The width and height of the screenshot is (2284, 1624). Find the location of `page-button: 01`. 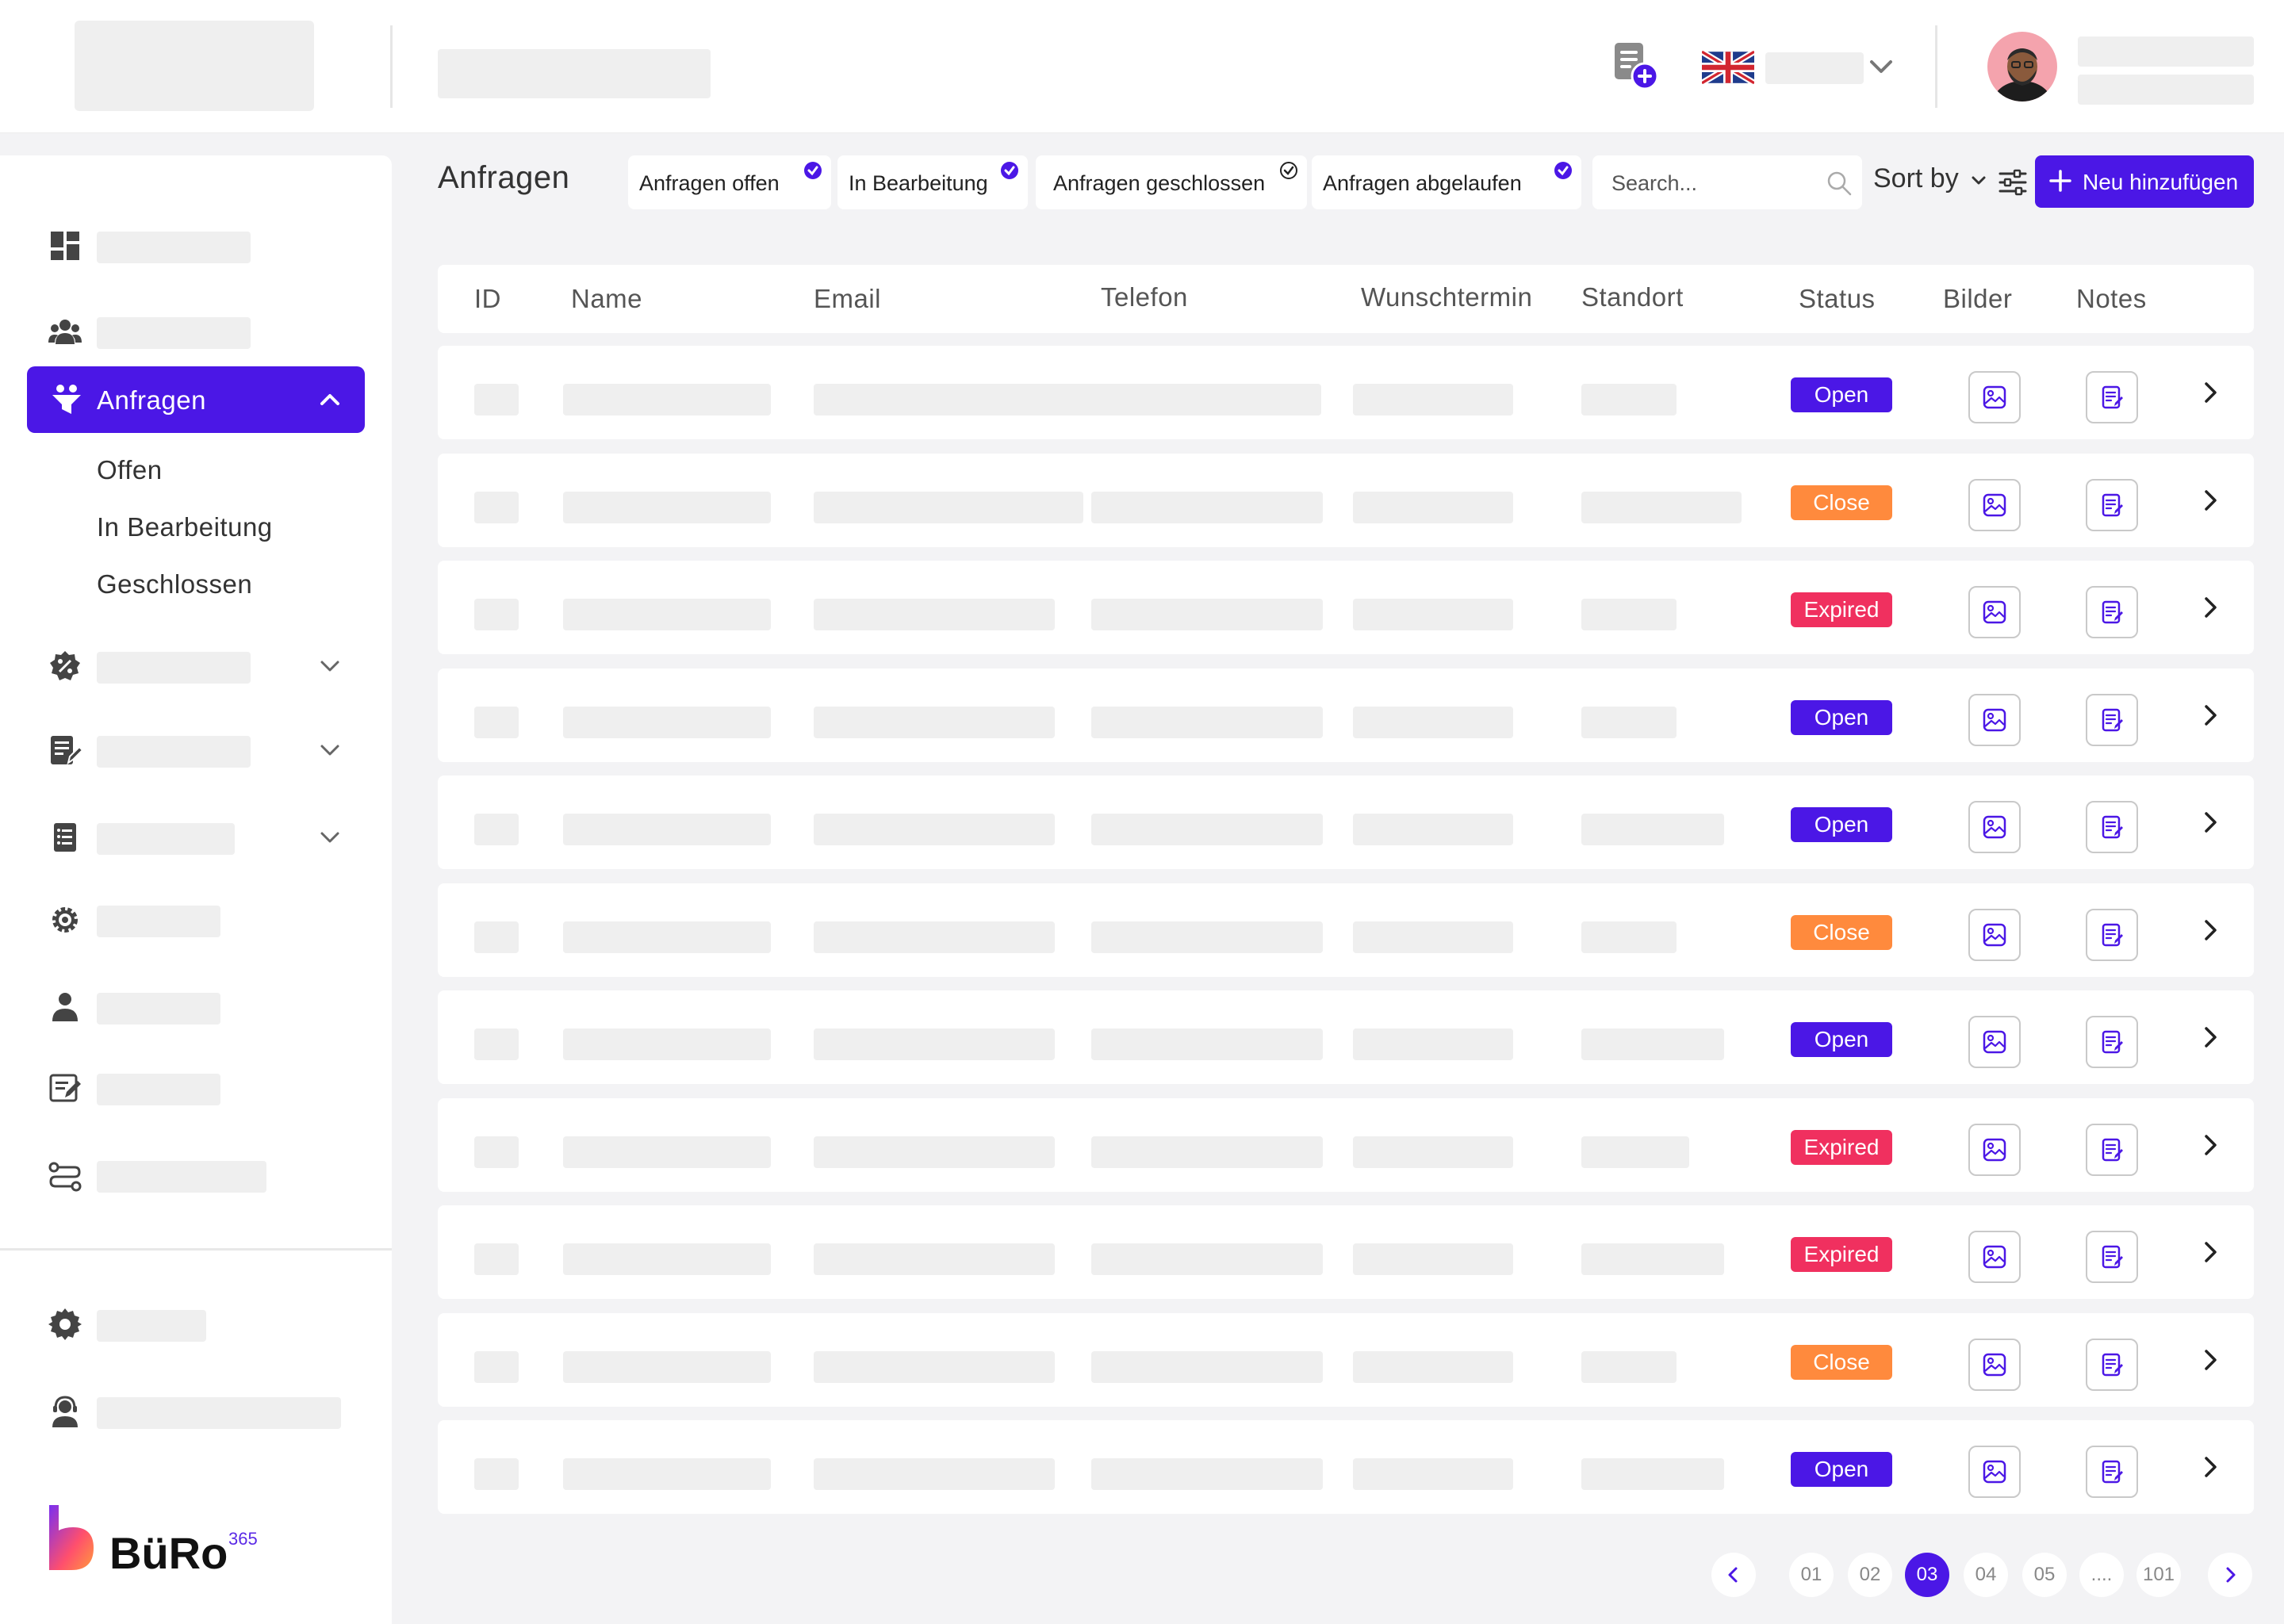

page-button: 01 is located at coordinates (1811, 1575).